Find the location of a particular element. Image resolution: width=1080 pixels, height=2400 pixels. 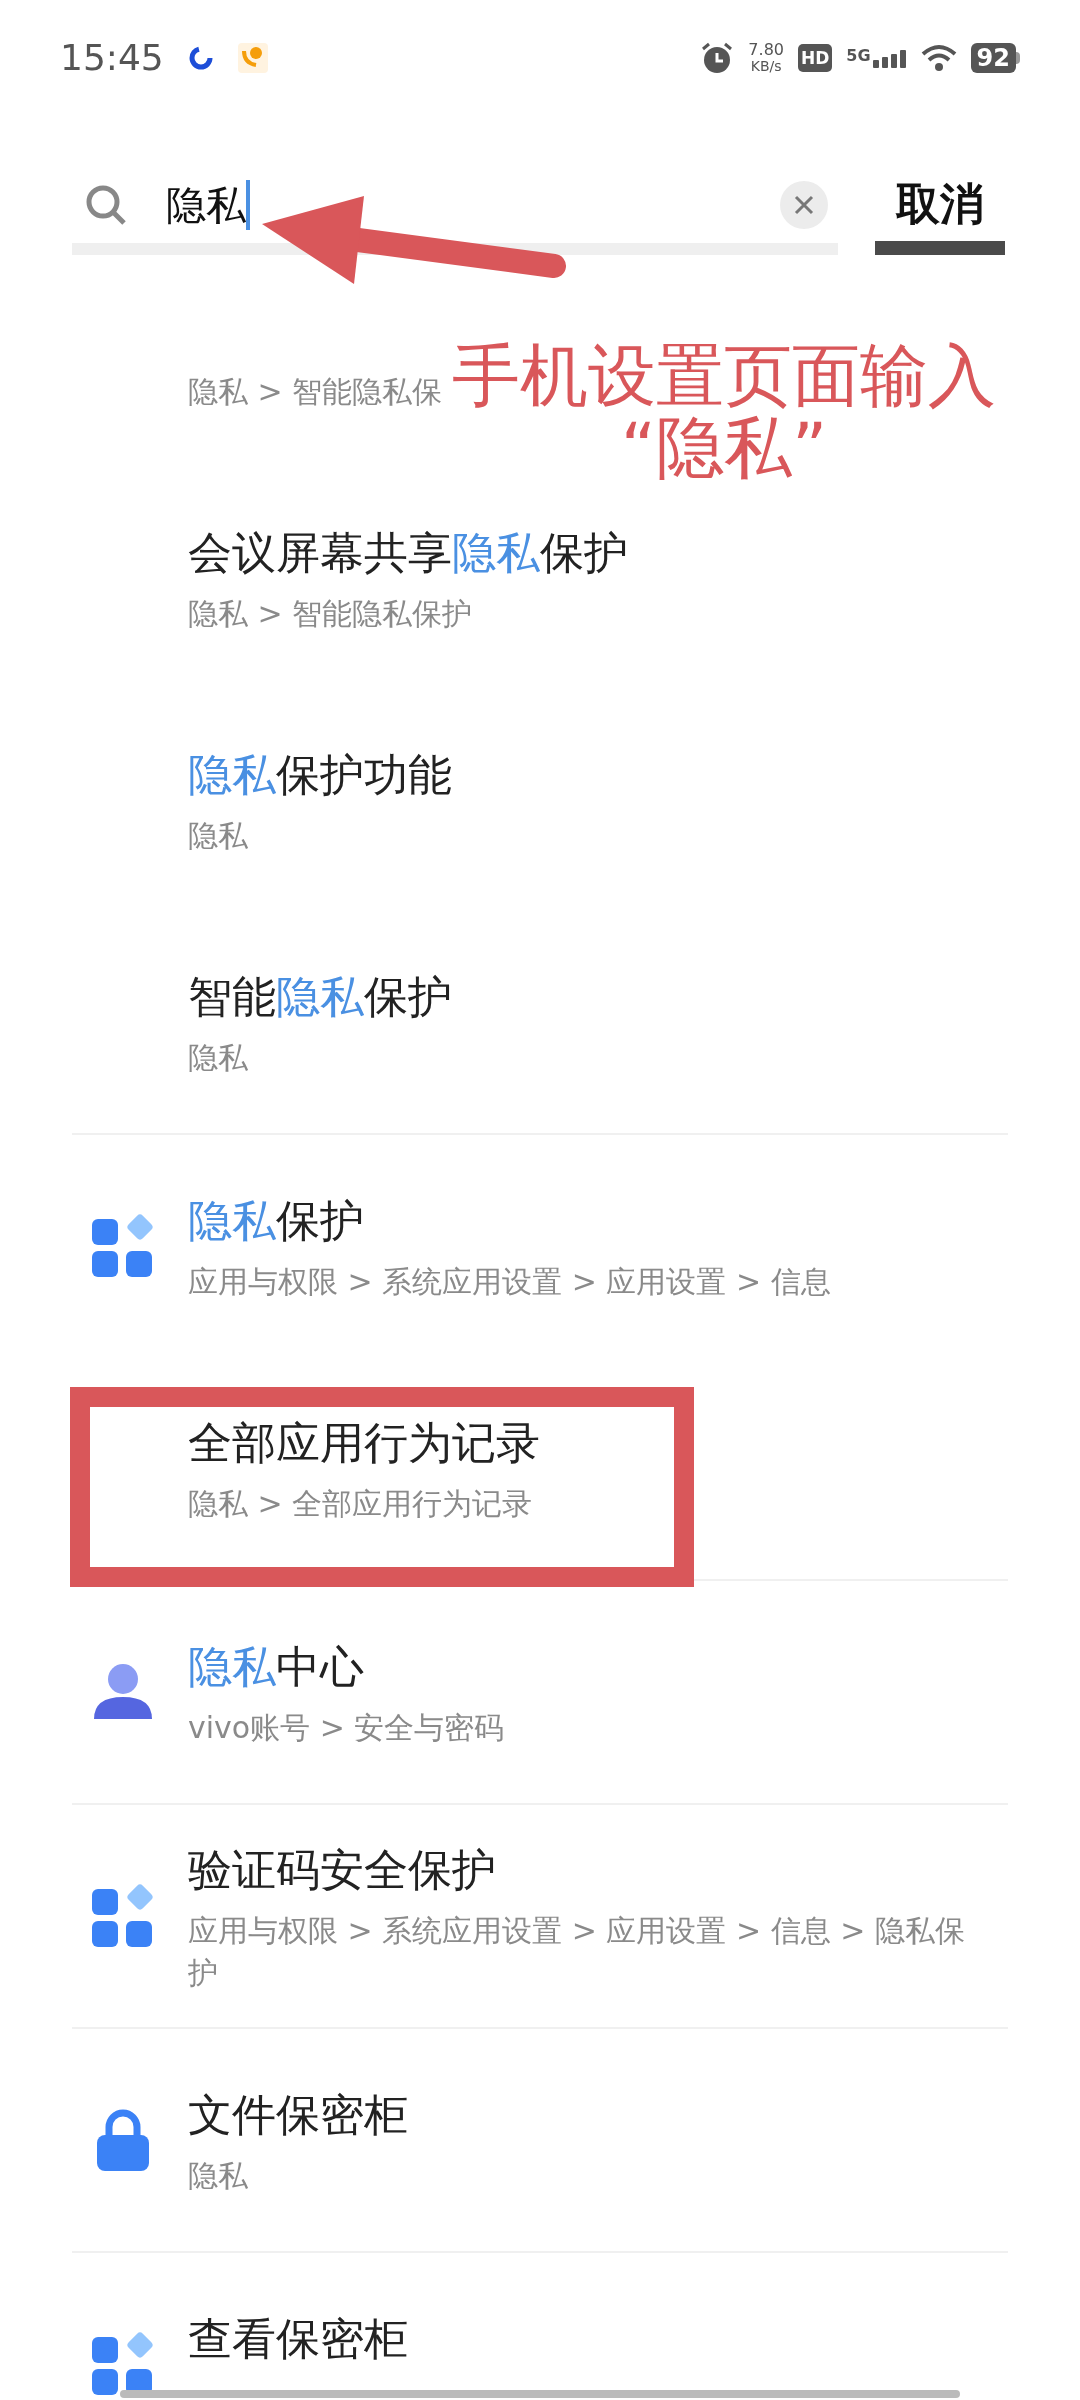

battery-indicator: 92 is located at coordinates (995, 57).